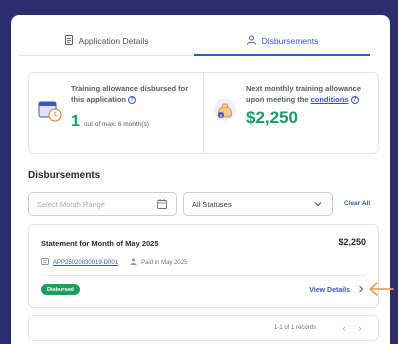 This screenshot has height=344, width=398. I want to click on document-icon, so click(69, 40).